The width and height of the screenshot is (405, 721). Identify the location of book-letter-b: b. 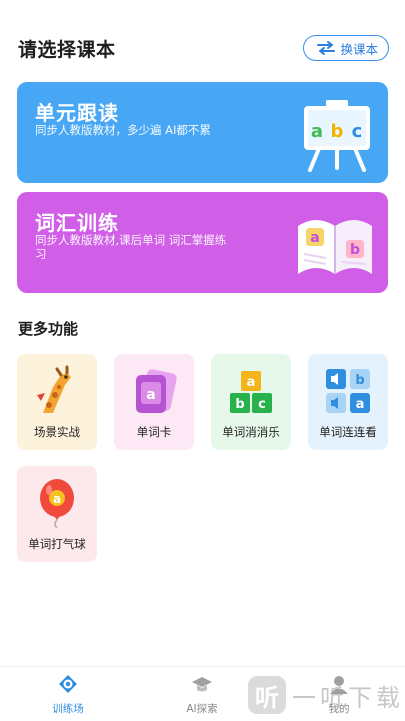
(355, 250).